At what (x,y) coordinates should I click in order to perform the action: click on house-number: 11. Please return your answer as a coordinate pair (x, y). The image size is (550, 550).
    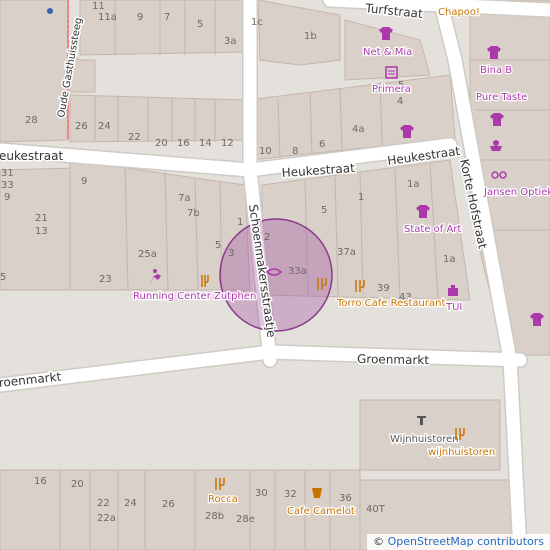
    Looking at the image, I should click on (98, 6).